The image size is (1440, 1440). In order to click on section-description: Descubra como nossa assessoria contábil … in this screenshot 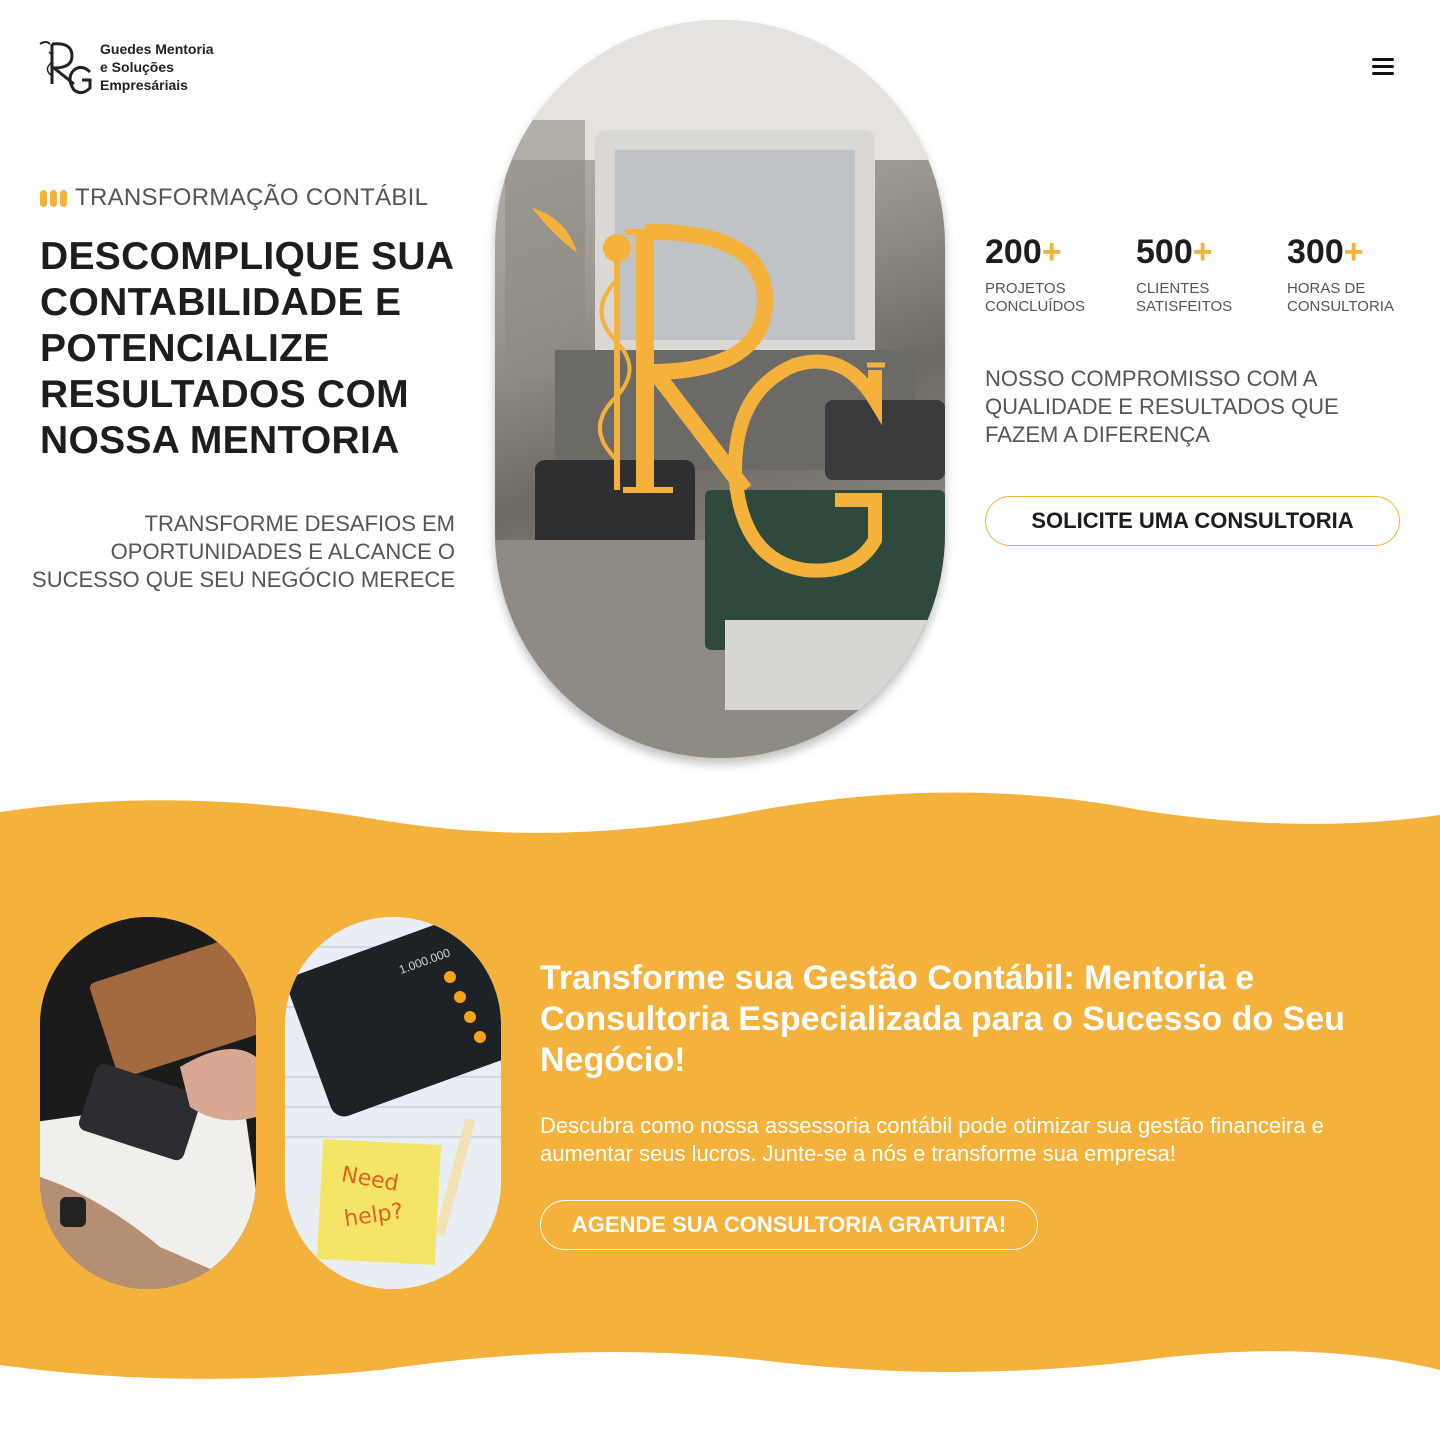, I will do `click(932, 1139)`.